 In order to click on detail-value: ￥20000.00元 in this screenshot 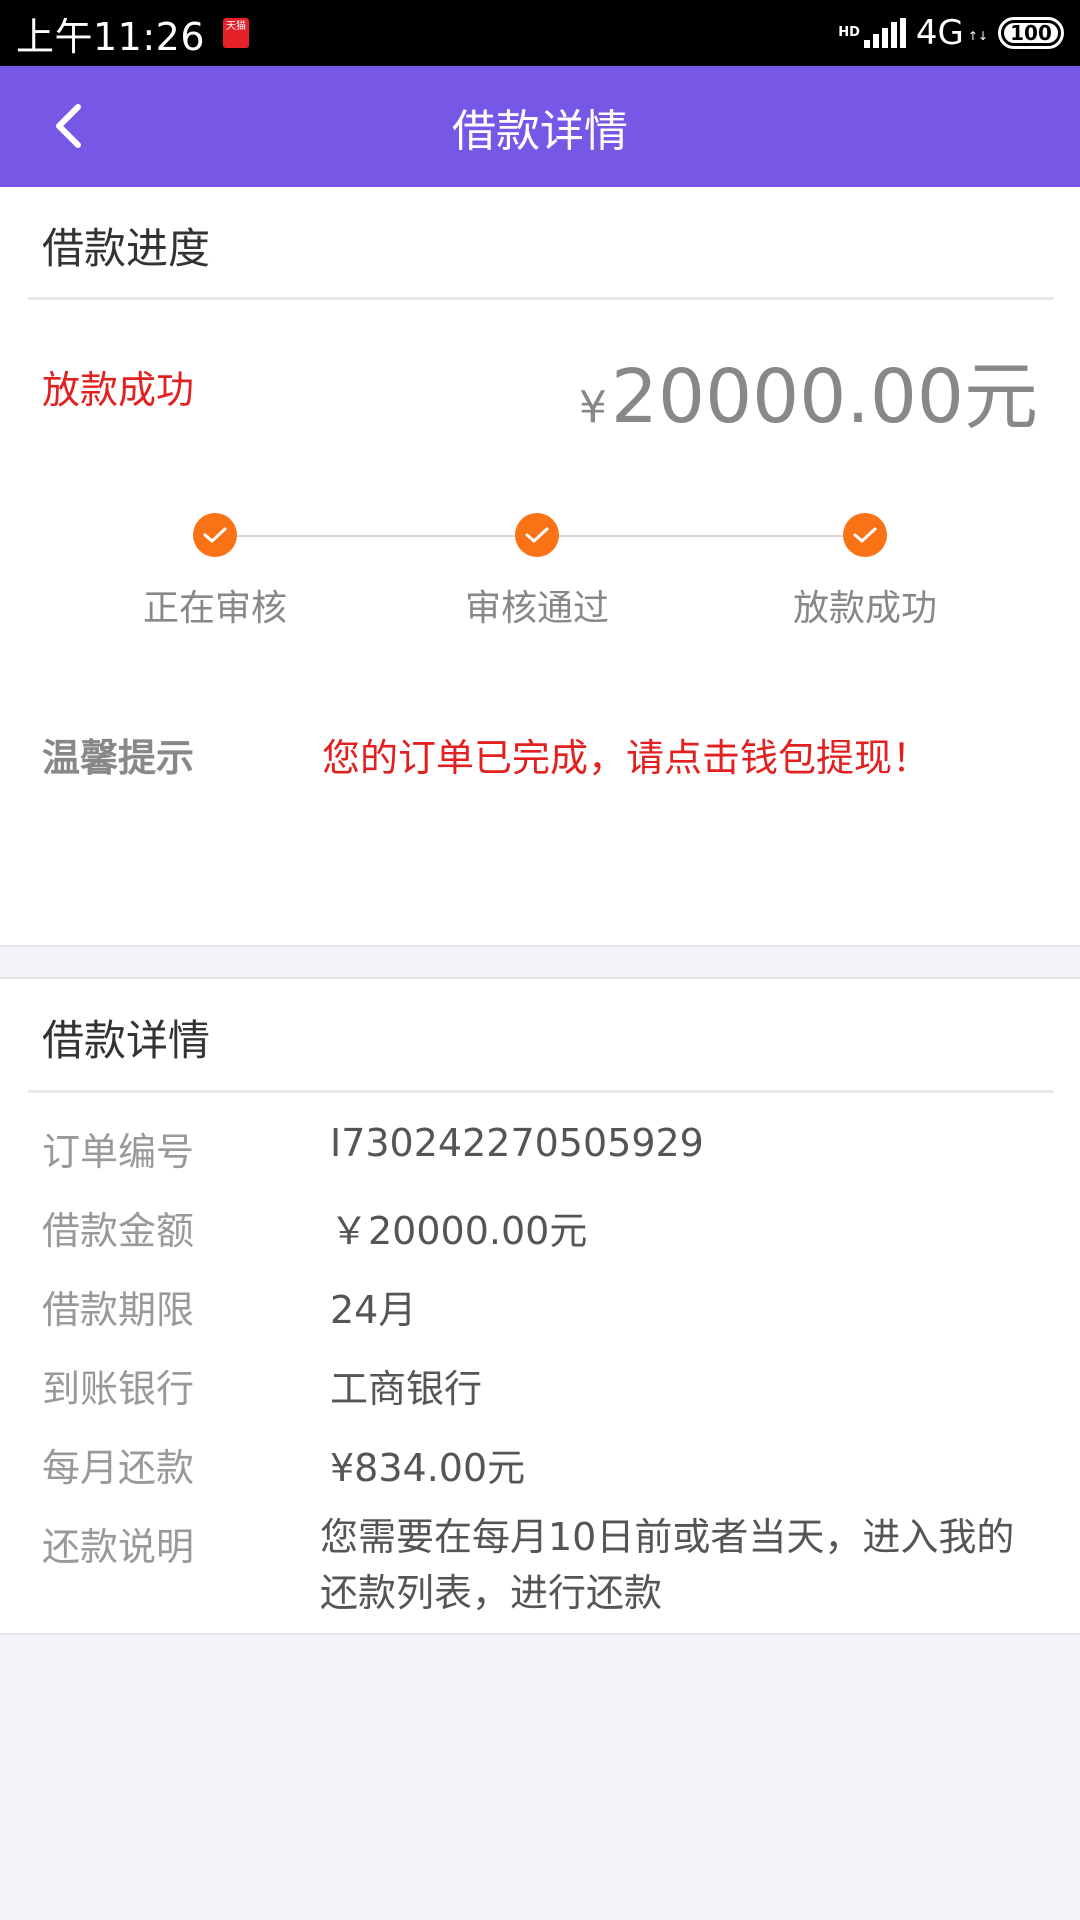, I will do `click(459, 1231)`.